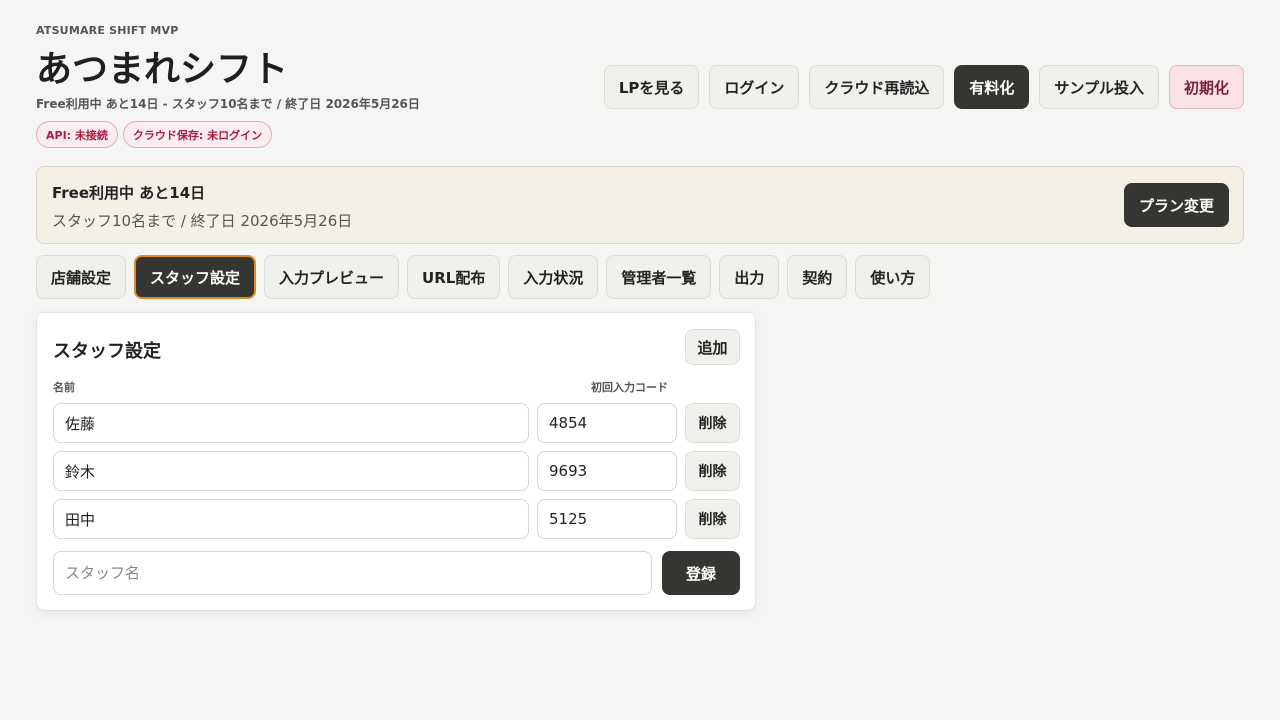  I want to click on staff-name-field: 田中, so click(291, 519).